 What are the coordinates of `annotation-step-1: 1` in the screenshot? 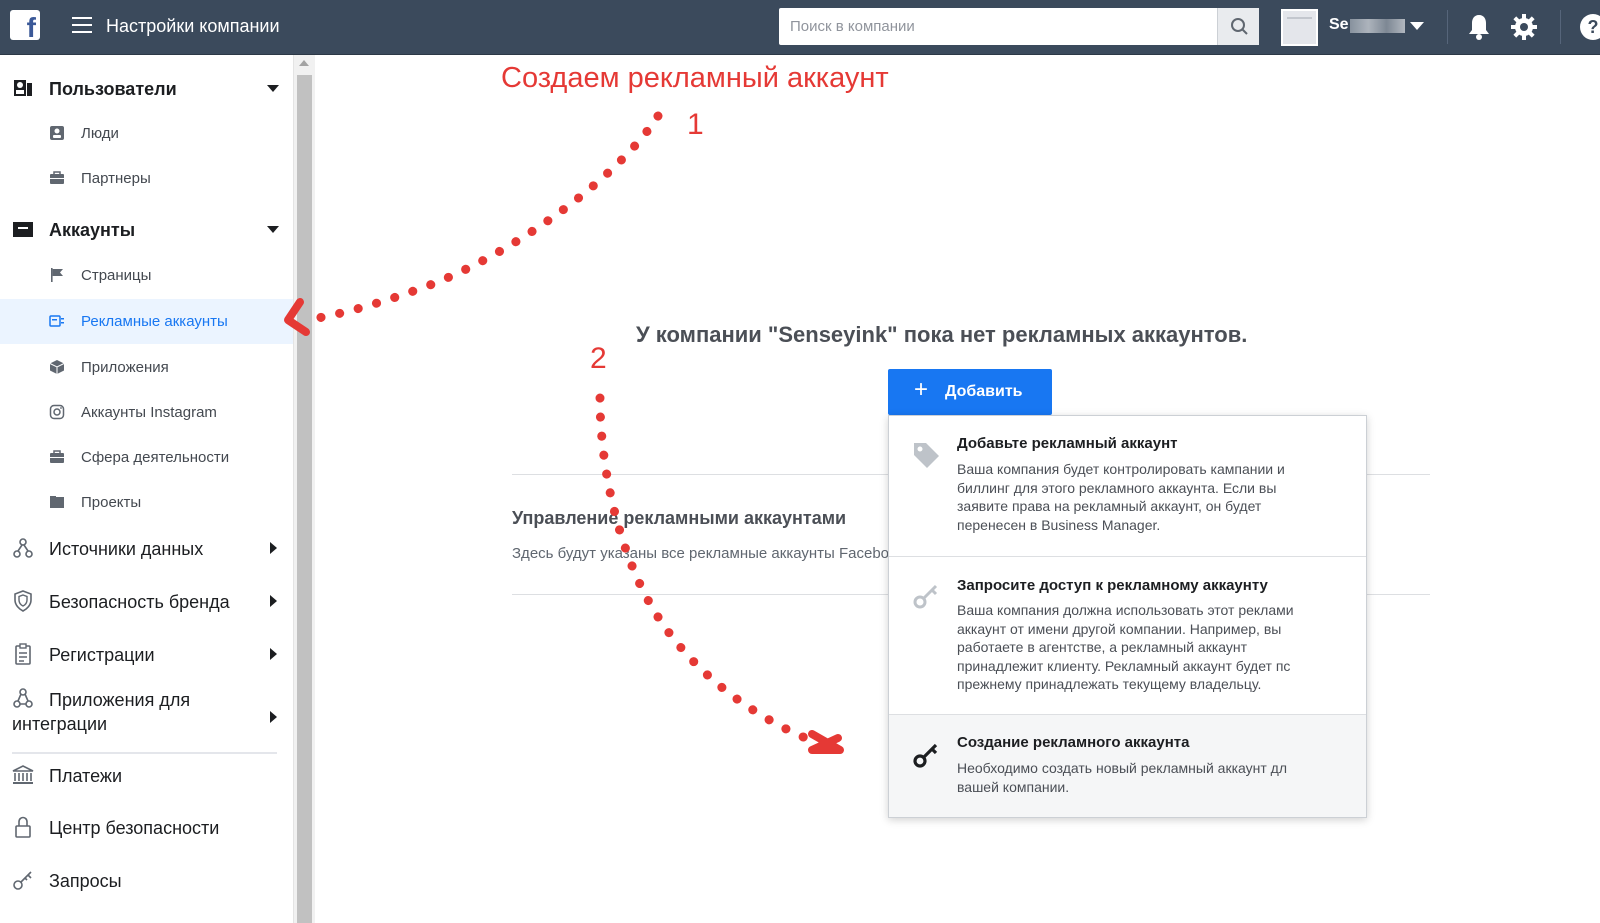 It's located at (695, 124).